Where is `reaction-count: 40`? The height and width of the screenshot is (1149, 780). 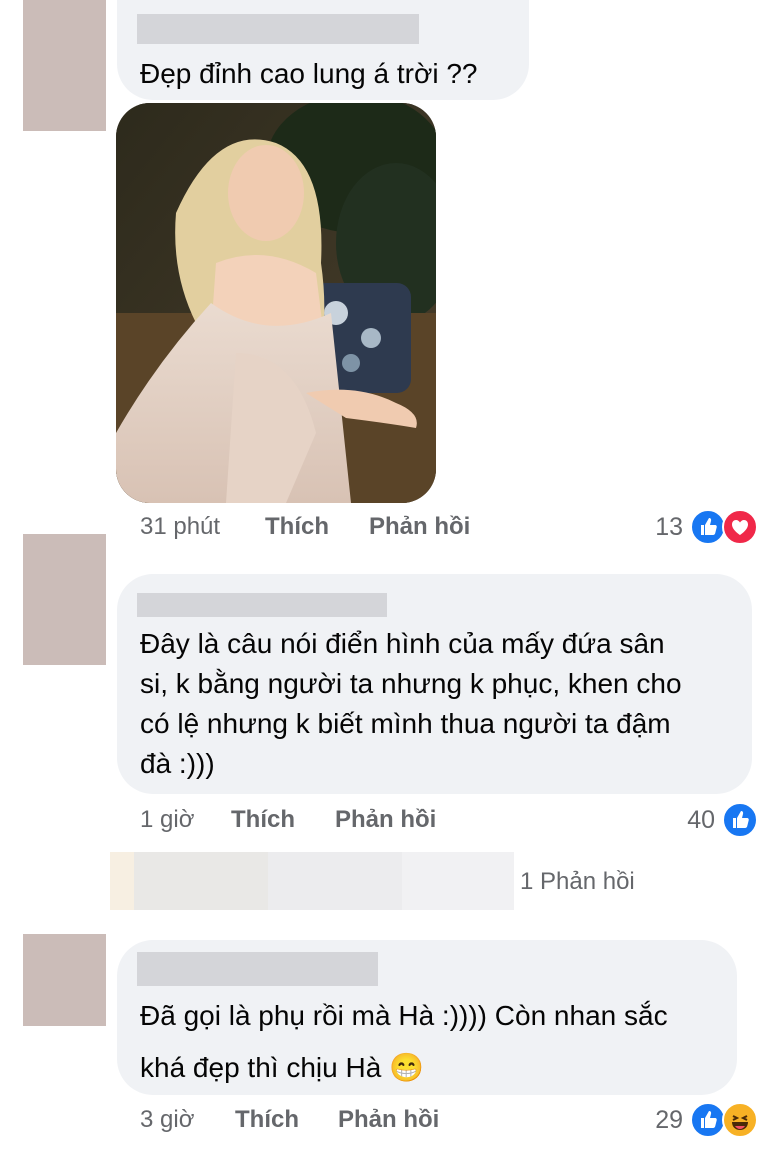 reaction-count: 40 is located at coordinates (693, 820).